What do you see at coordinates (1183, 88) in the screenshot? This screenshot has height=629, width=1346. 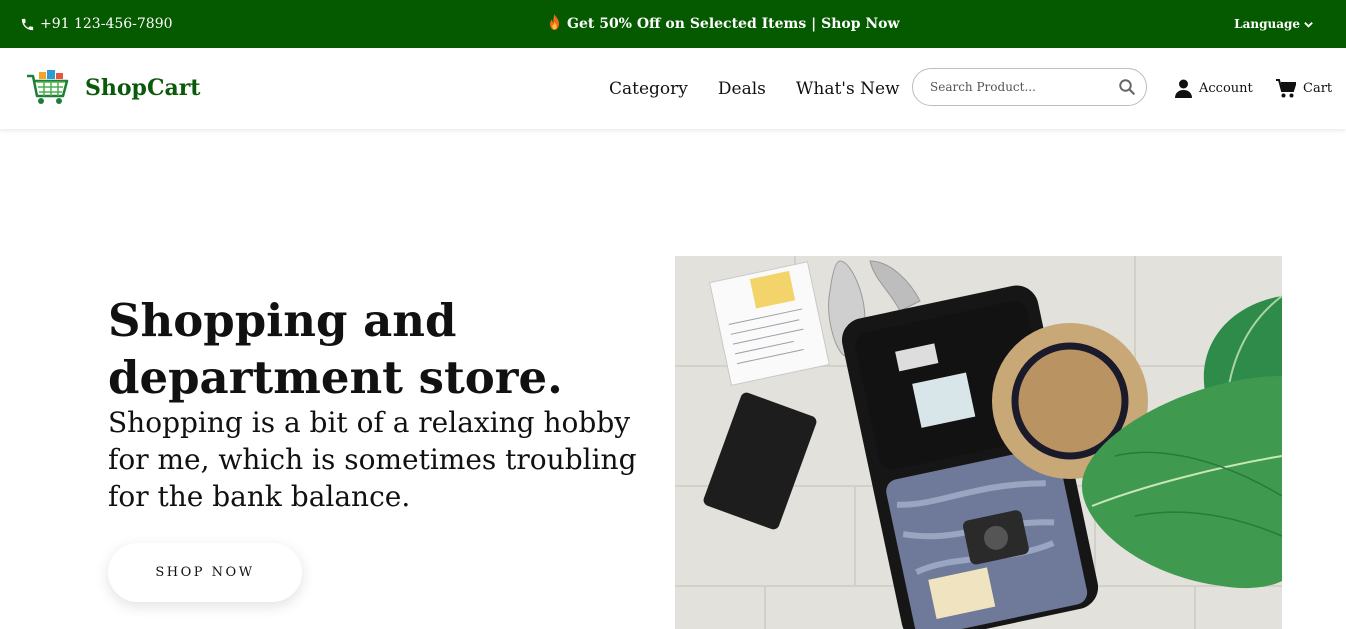 I see `user-icon` at bounding box center [1183, 88].